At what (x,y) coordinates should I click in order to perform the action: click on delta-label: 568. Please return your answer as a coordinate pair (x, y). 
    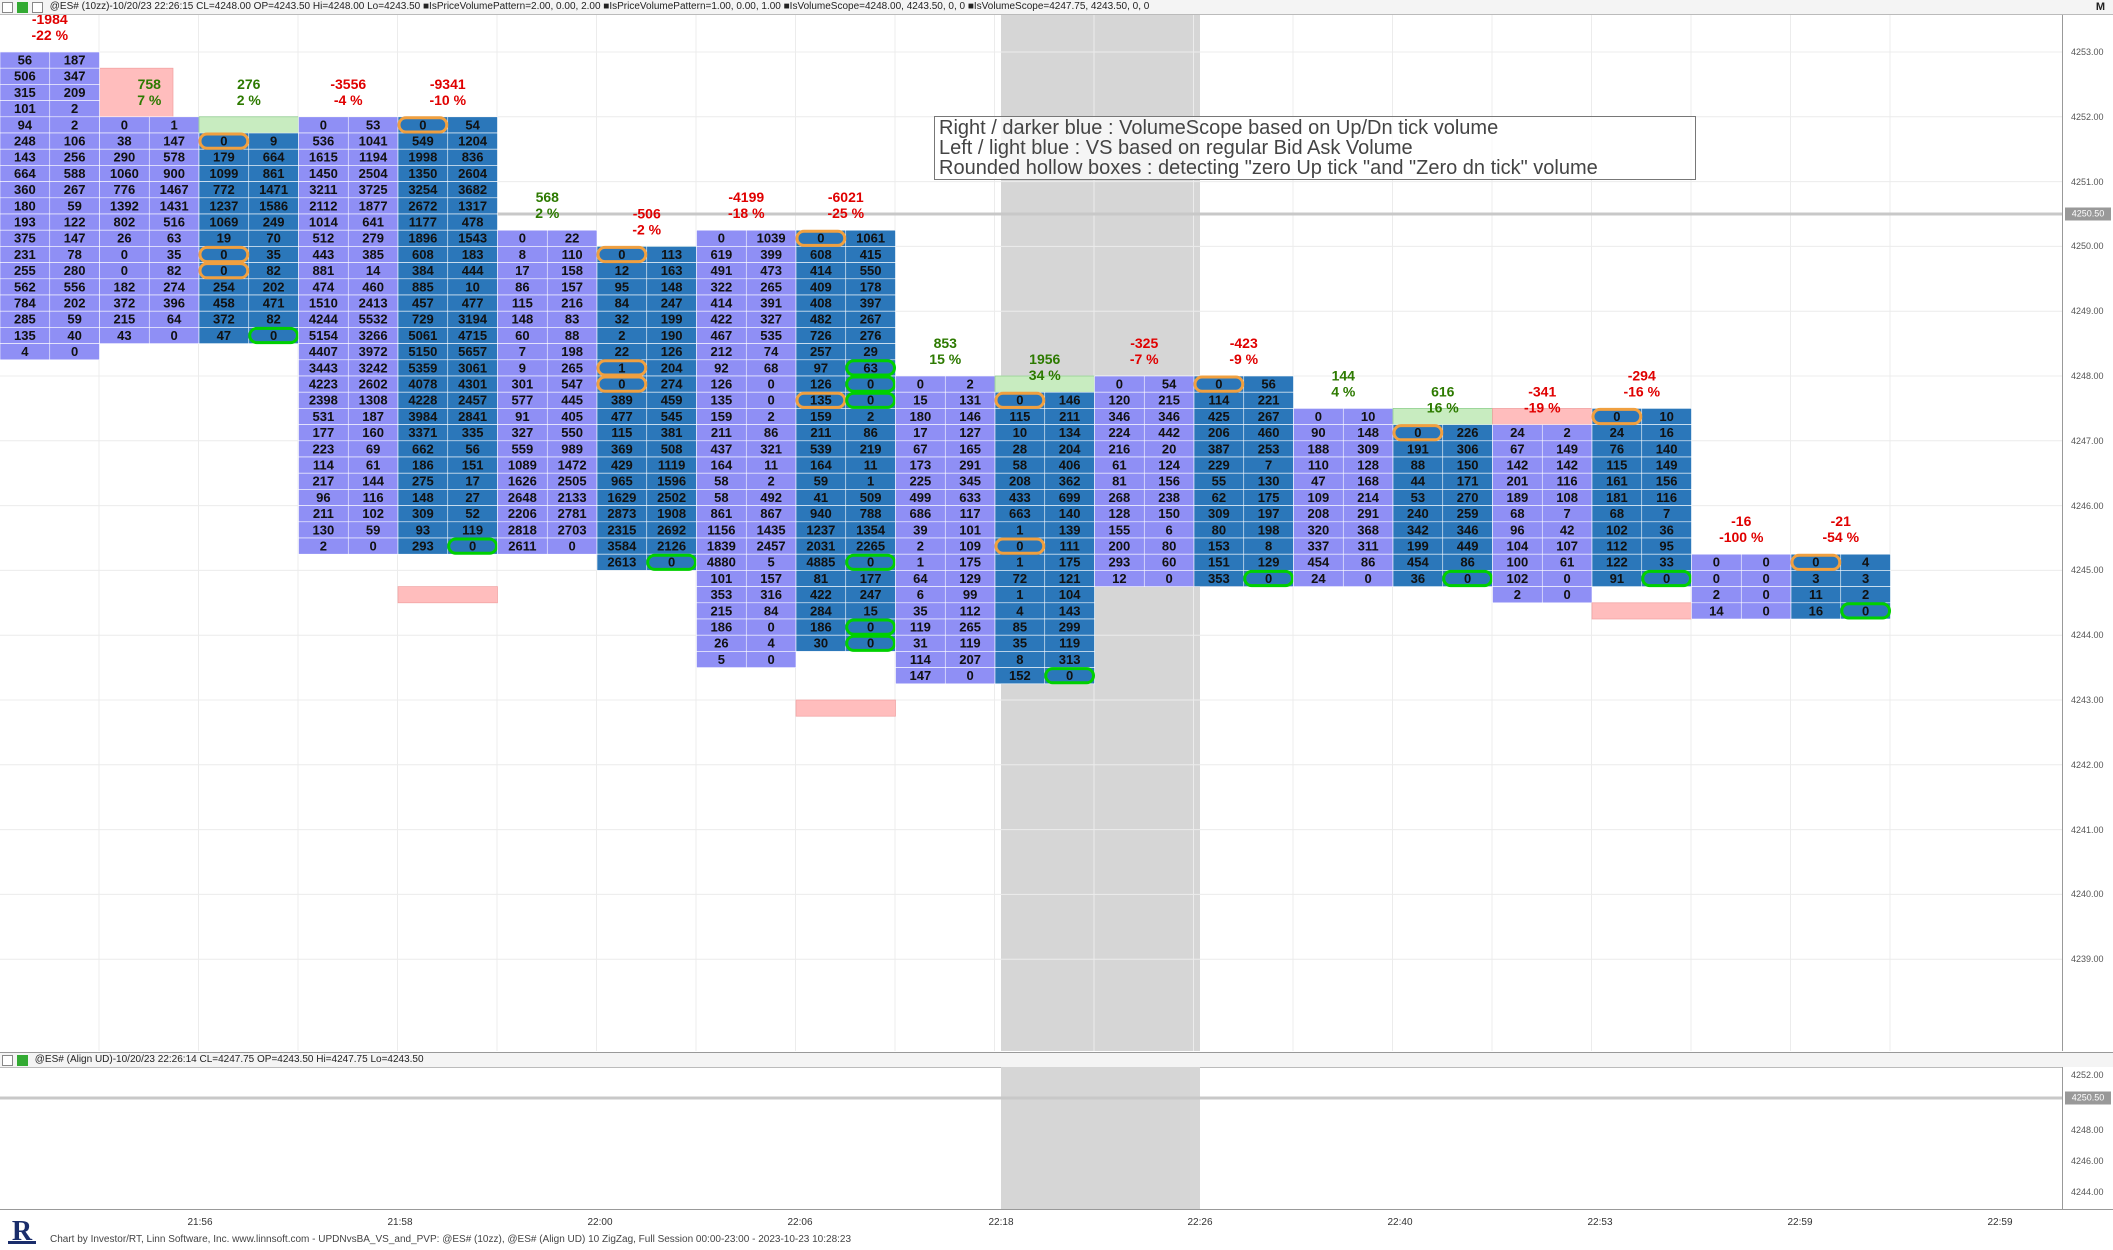
    Looking at the image, I should click on (548, 197).